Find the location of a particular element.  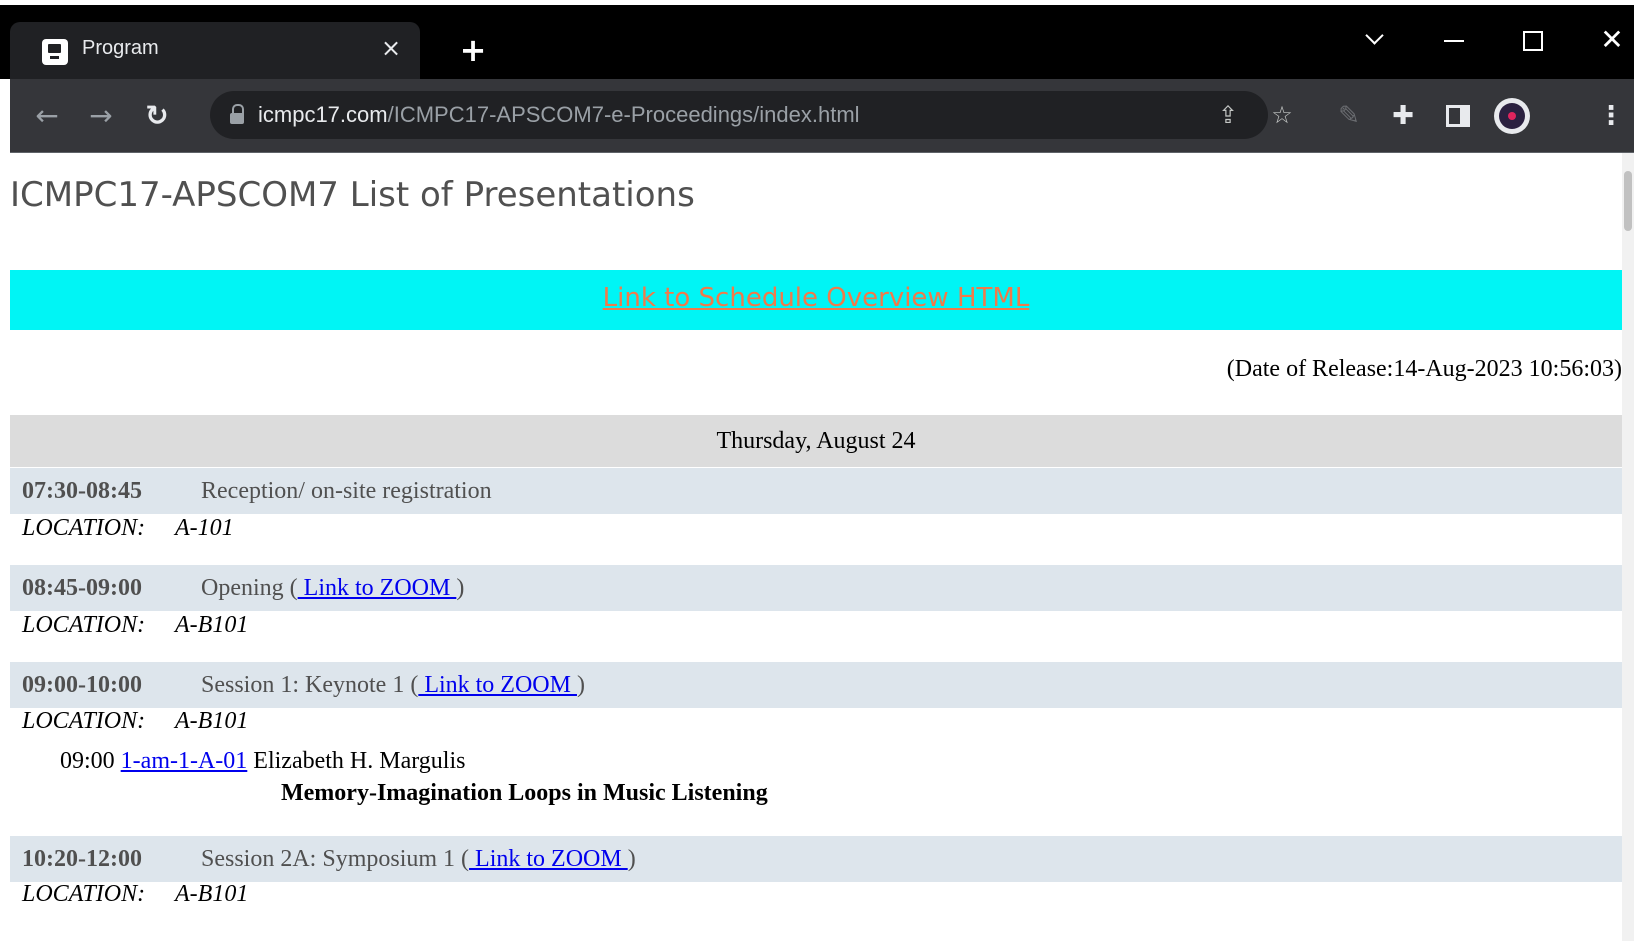

back-arrow-icon: ← is located at coordinates (47, 116).